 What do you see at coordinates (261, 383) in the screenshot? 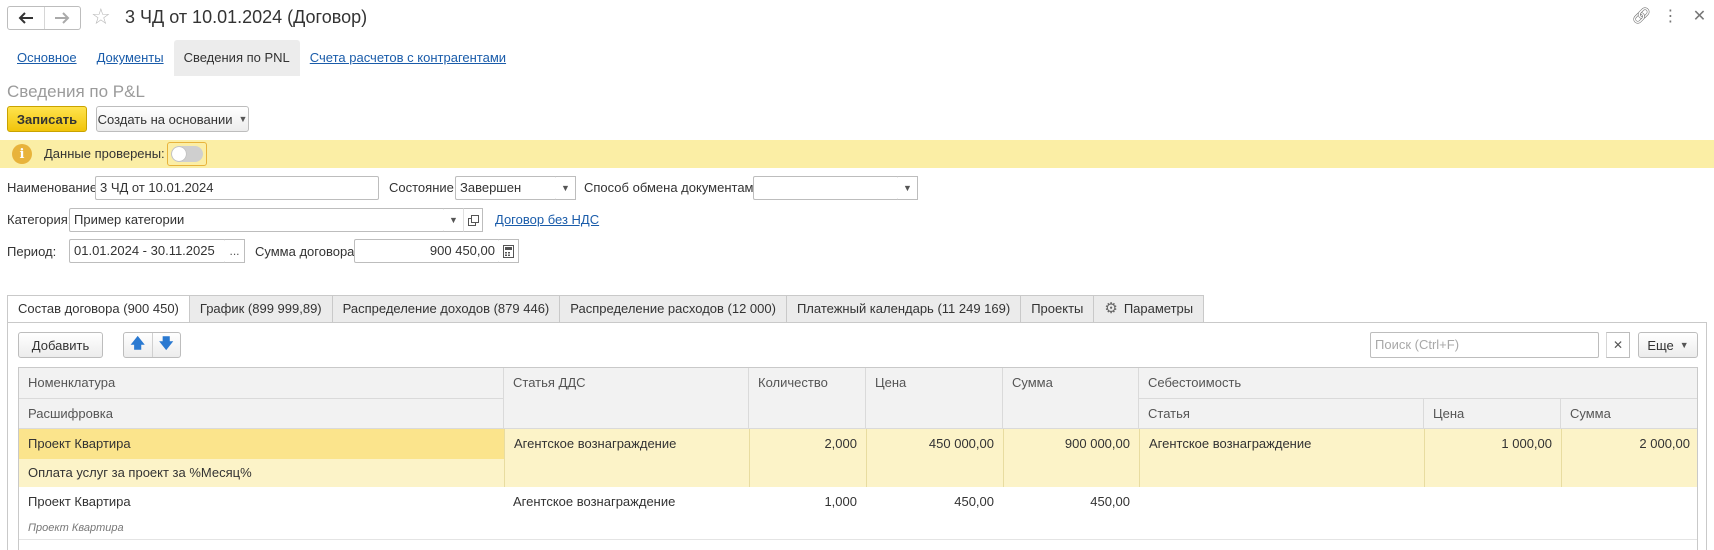
I see `col-nomenclature: Номенклатура` at bounding box center [261, 383].